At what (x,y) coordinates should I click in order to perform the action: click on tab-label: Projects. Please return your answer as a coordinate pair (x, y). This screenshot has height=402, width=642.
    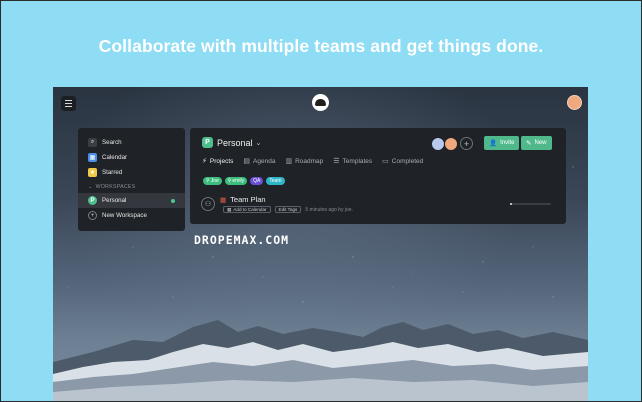
    Looking at the image, I should click on (221, 161).